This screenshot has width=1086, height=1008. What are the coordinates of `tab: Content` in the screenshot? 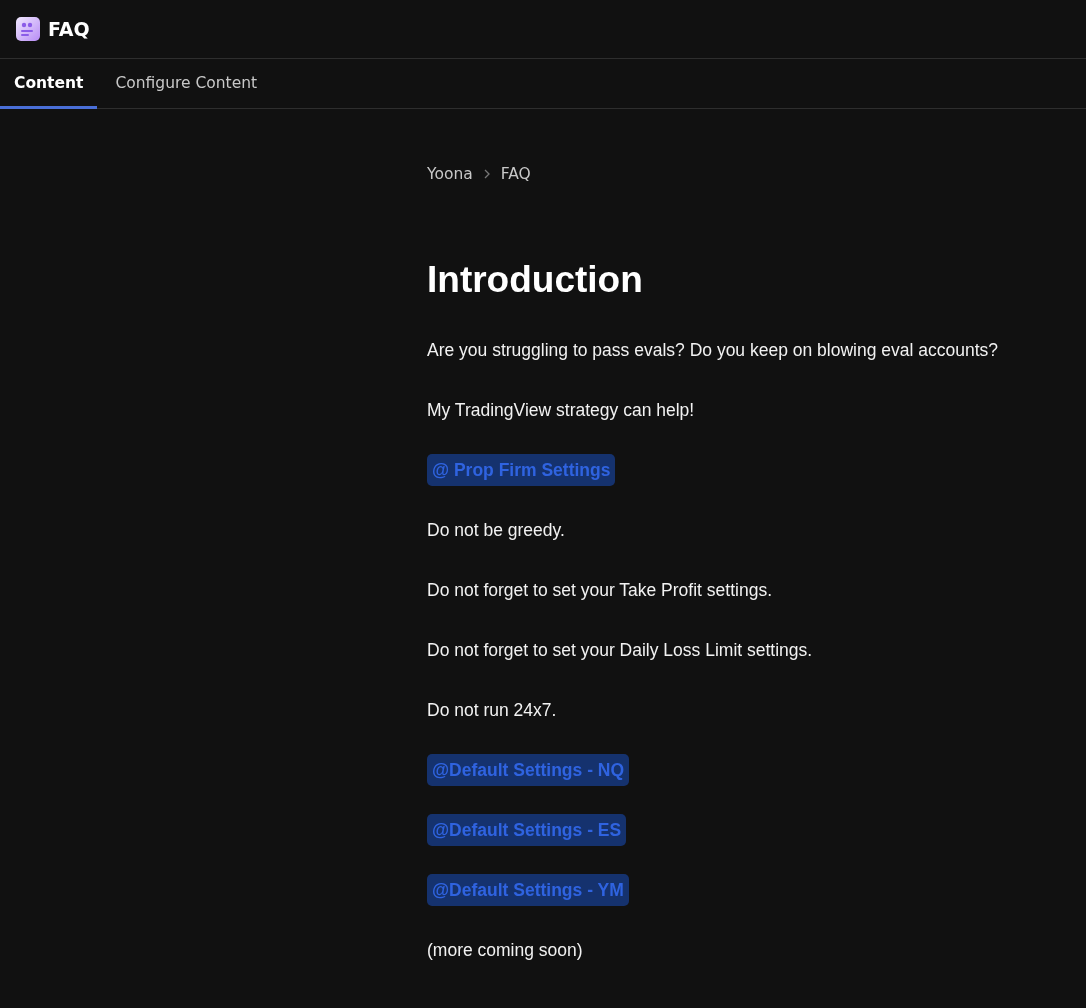 It's located at (49, 84).